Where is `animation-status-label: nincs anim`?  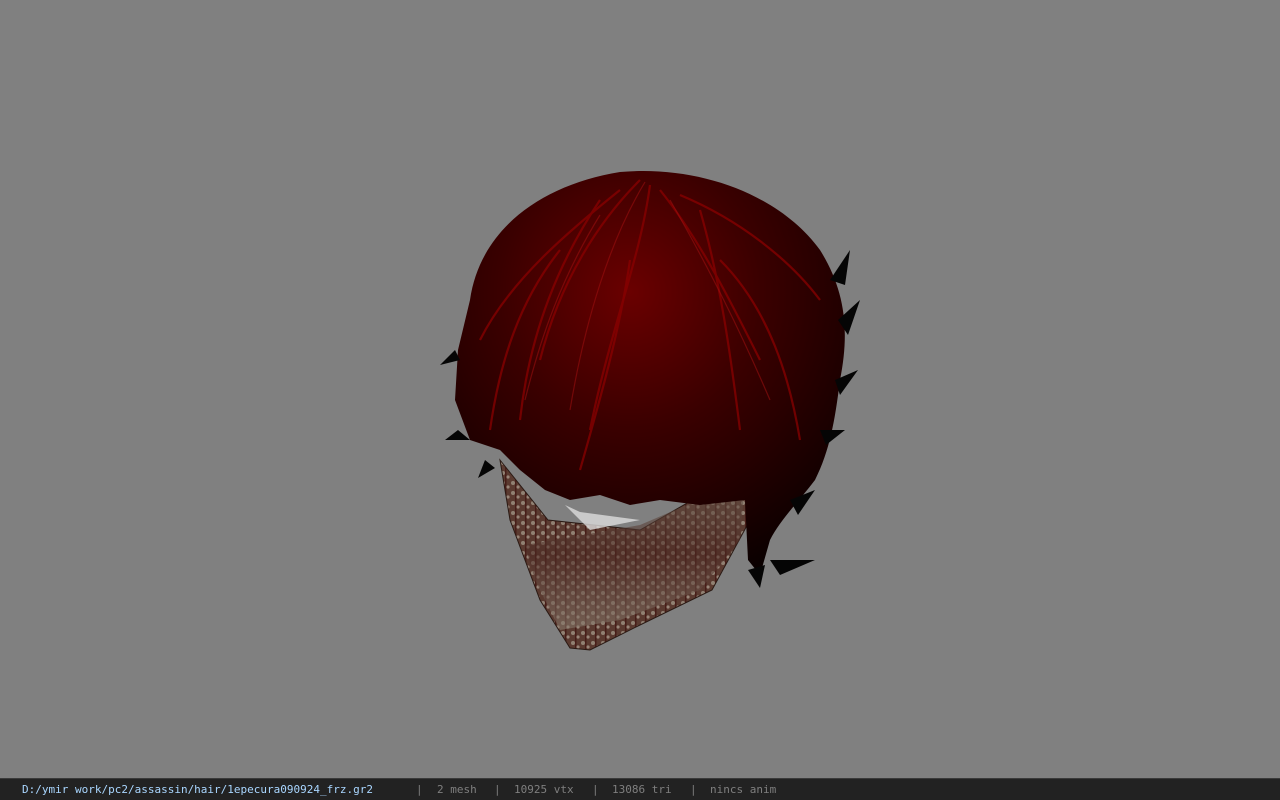
animation-status-label: nincs anim is located at coordinates (743, 789).